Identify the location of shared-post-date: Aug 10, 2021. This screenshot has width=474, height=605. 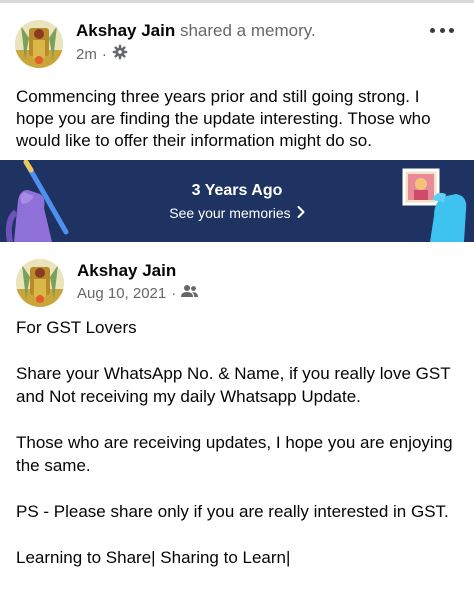
(121, 294).